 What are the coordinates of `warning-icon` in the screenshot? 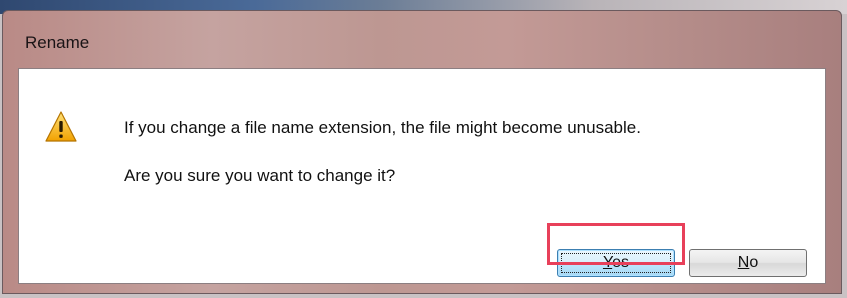 It's located at (61, 126).